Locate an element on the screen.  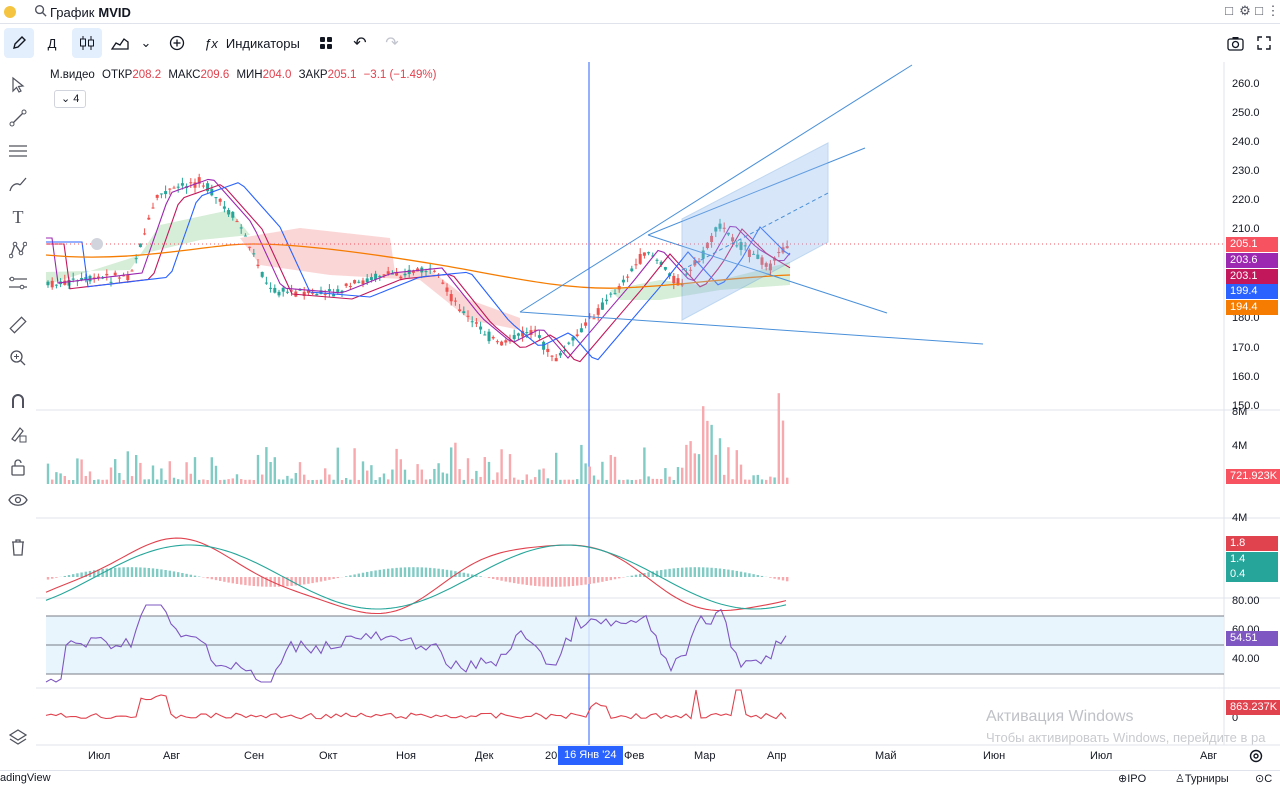
time-label: Июн is located at coordinates (994, 756).